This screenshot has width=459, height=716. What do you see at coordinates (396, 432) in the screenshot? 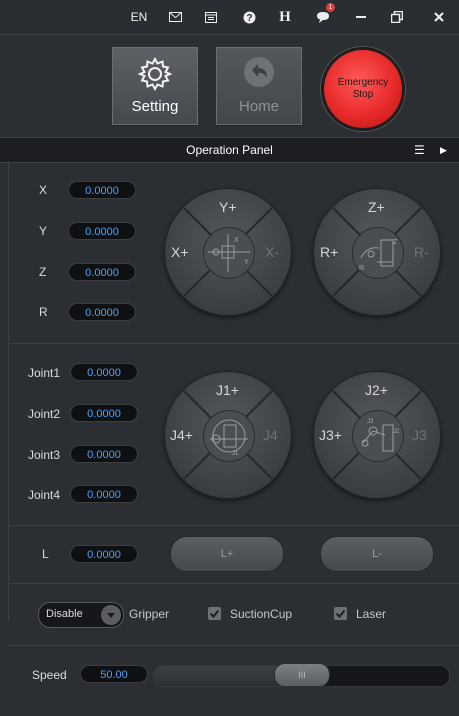
I see `svg-text: J2` at bounding box center [396, 432].